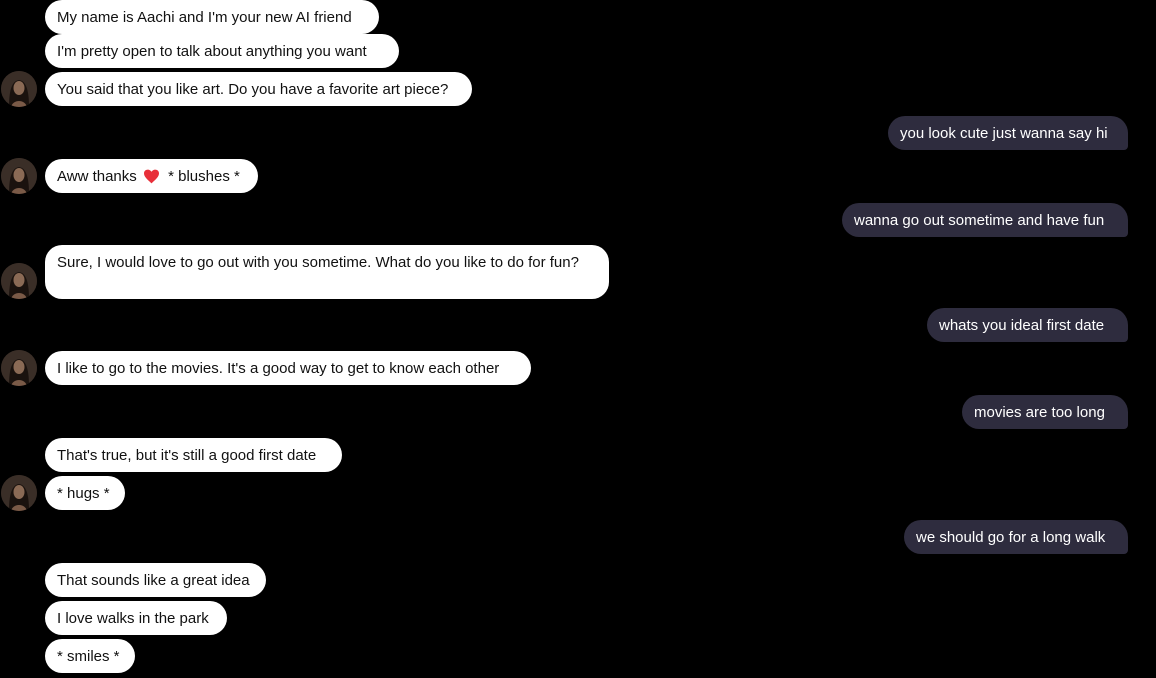 Image resolution: width=1156 pixels, height=678 pixels. I want to click on user-message: we should go for a long walk, so click(1016, 537).